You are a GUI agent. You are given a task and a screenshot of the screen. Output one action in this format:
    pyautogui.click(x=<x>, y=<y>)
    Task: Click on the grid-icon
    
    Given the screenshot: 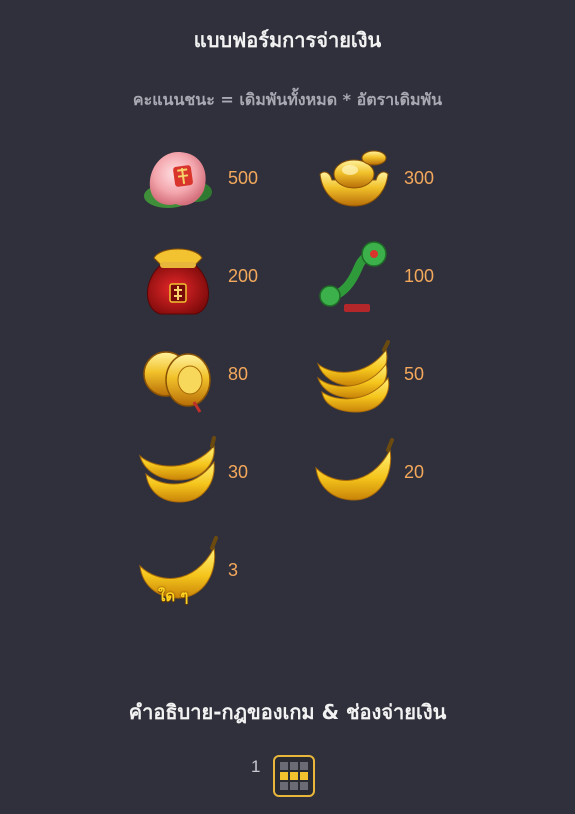 What is the action you would take?
    pyautogui.click(x=294, y=776)
    